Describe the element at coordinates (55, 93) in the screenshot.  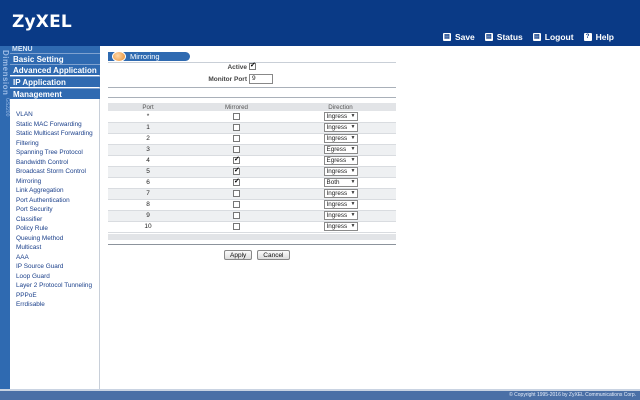
I see `menu-management: Management` at that location.